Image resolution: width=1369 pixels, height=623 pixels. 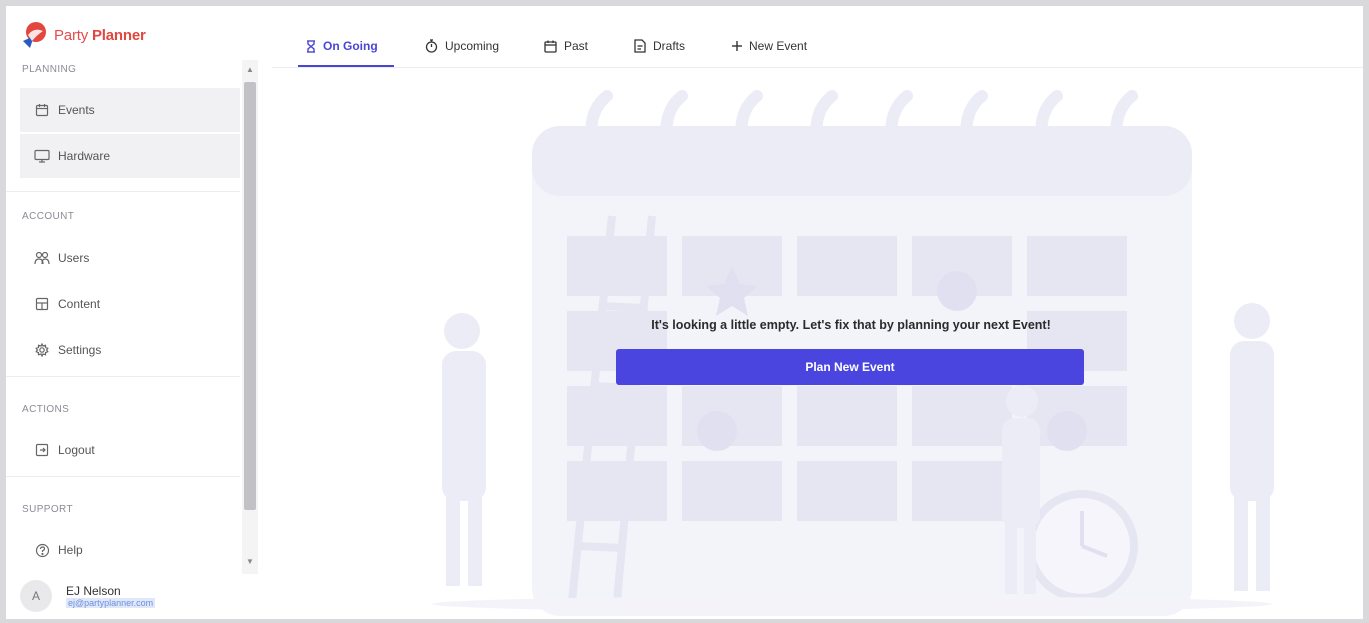 What do you see at coordinates (79, 304) in the screenshot?
I see `sidebar-item-label: Content` at bounding box center [79, 304].